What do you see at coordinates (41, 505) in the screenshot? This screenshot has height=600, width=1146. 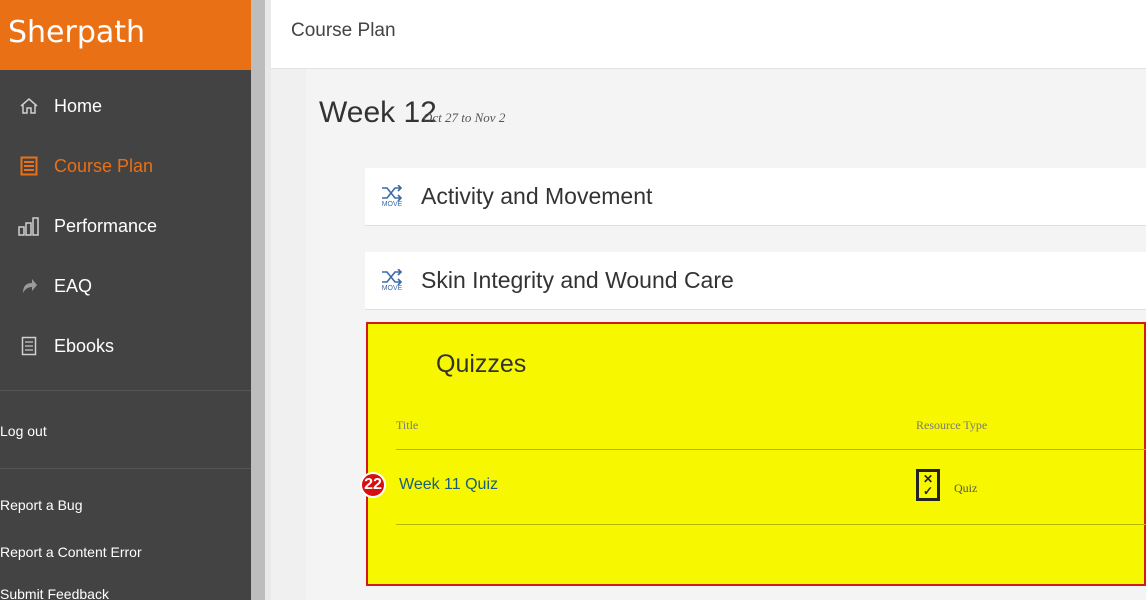 I see `report-bug-link: Report a Bug` at bounding box center [41, 505].